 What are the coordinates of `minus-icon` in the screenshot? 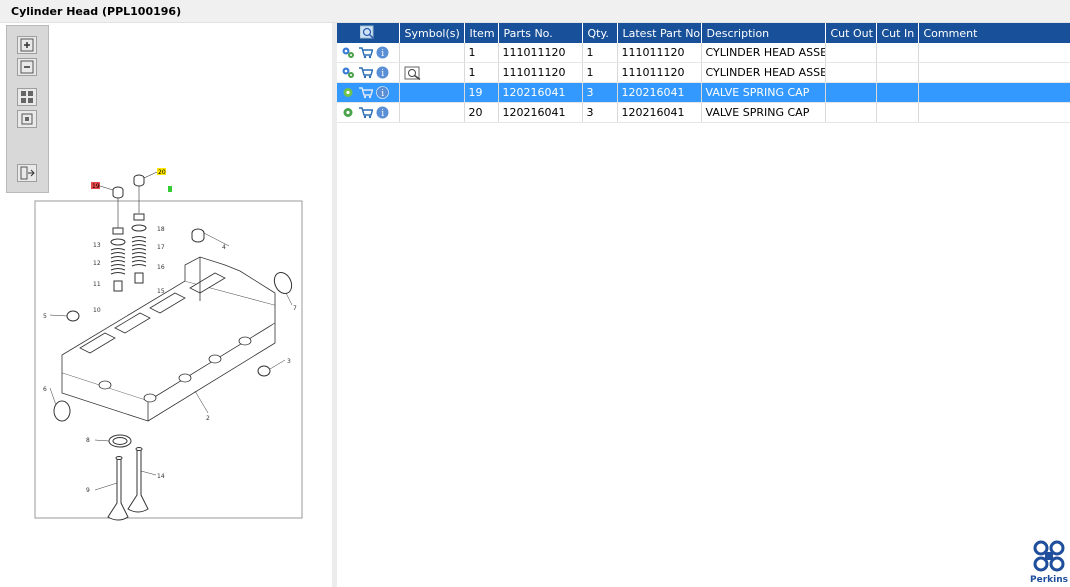 It's located at (27, 67).